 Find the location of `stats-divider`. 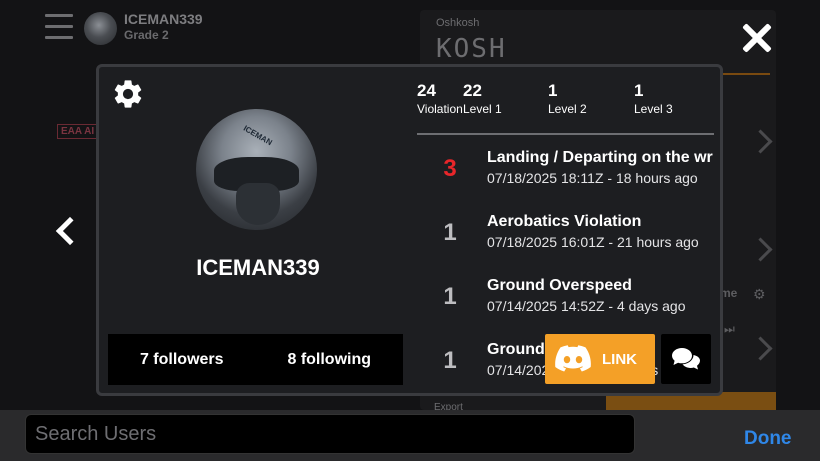

stats-divider is located at coordinates (565, 134).